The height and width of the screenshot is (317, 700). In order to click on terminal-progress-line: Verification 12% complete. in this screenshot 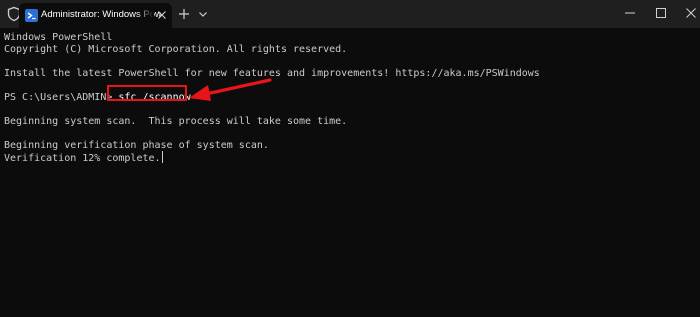, I will do `click(83, 157)`.